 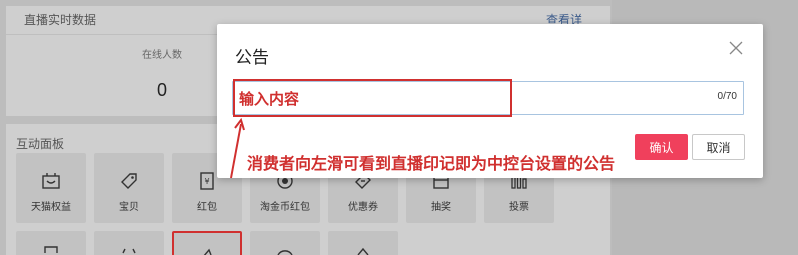 I want to click on tile-row2-announcement, so click(x=207, y=243).